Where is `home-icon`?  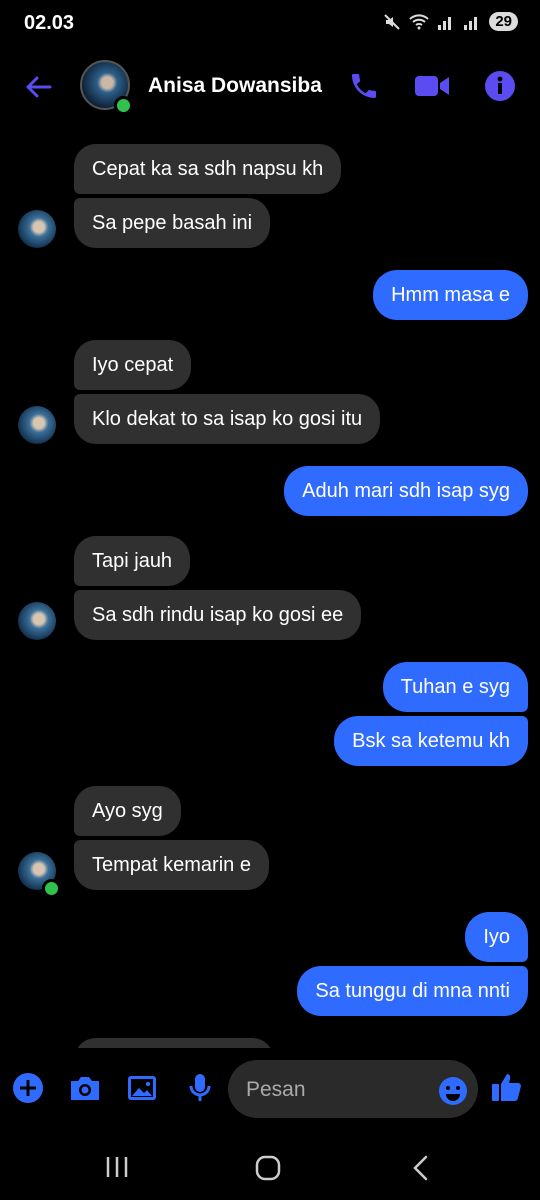 home-icon is located at coordinates (268, 1168).